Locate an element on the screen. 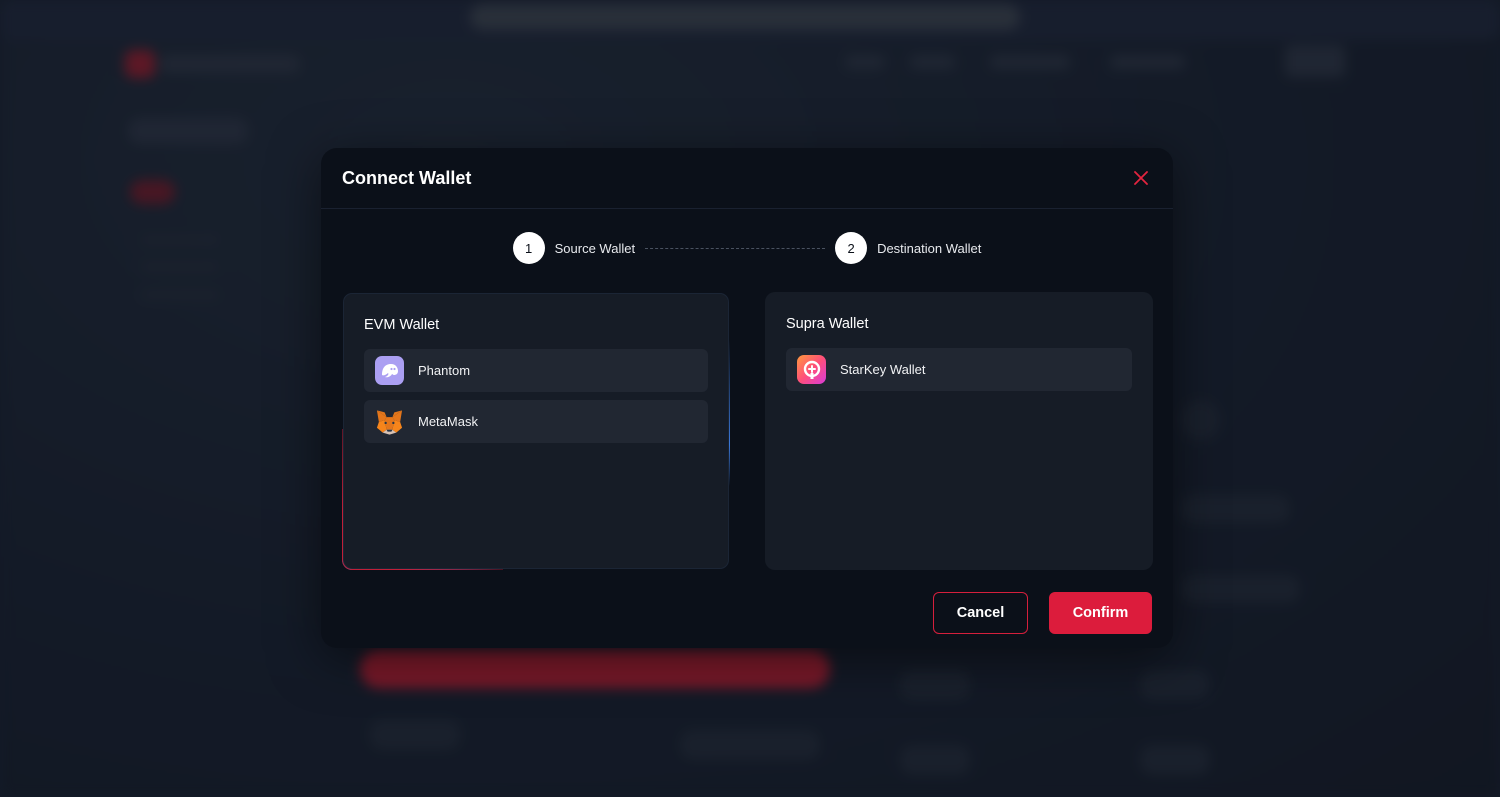  step-connector is located at coordinates (735, 248).